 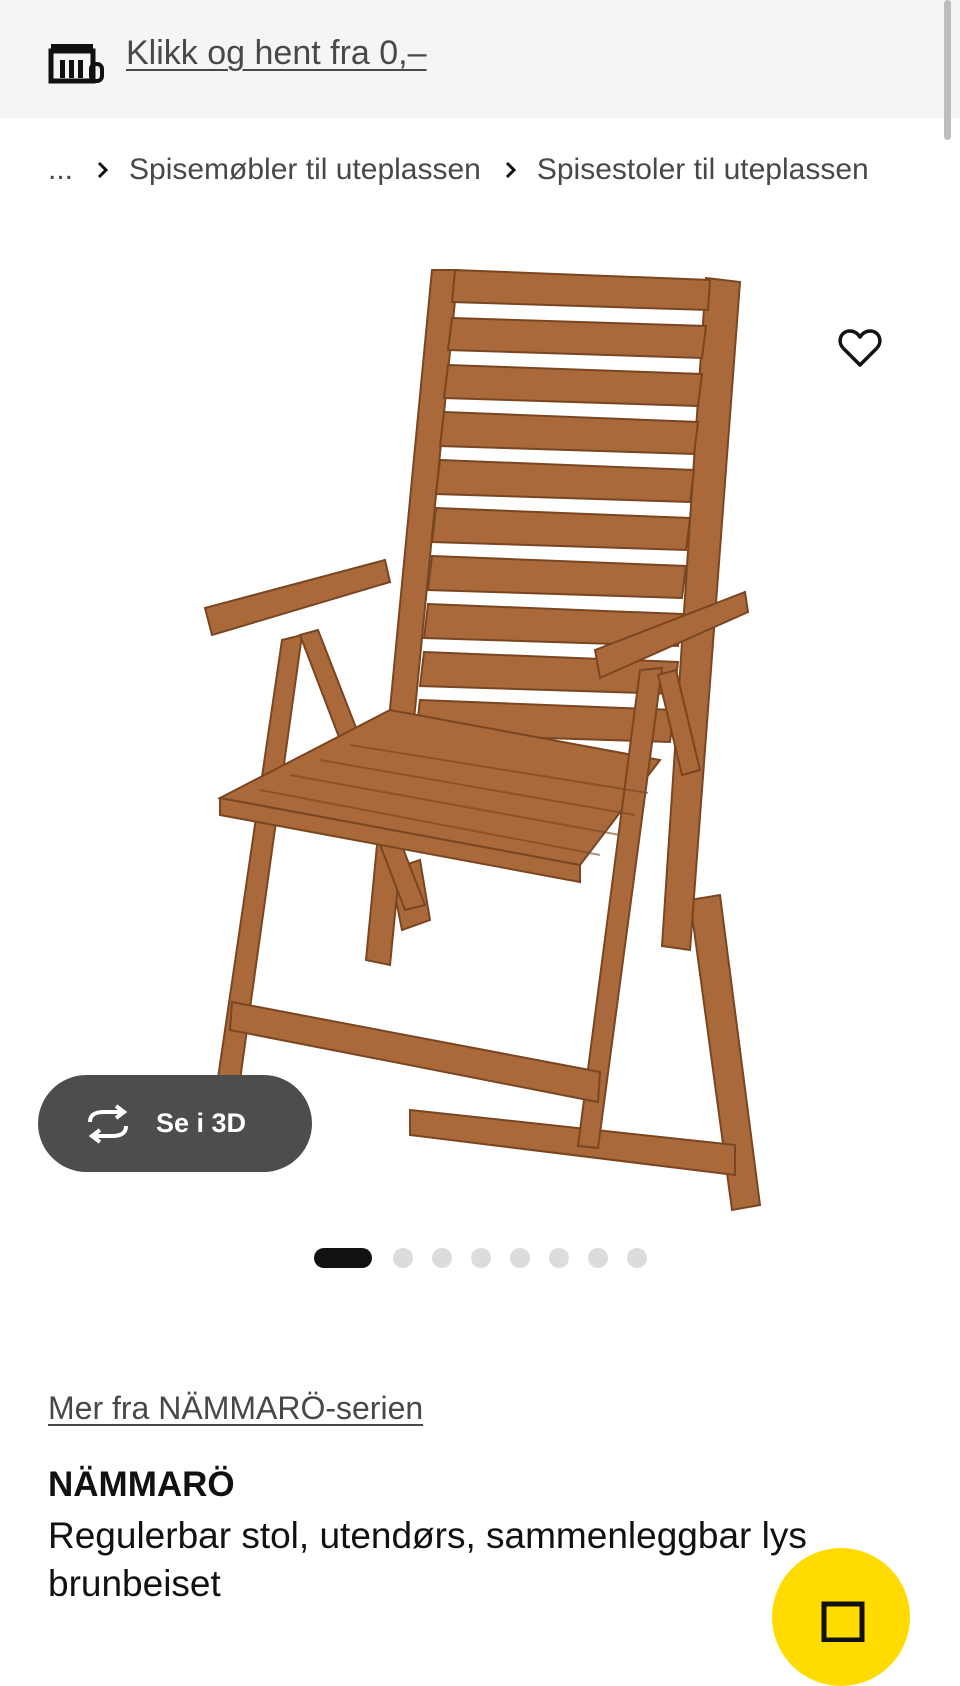 I want to click on rotate-3d-icon, so click(x=108, y=1123).